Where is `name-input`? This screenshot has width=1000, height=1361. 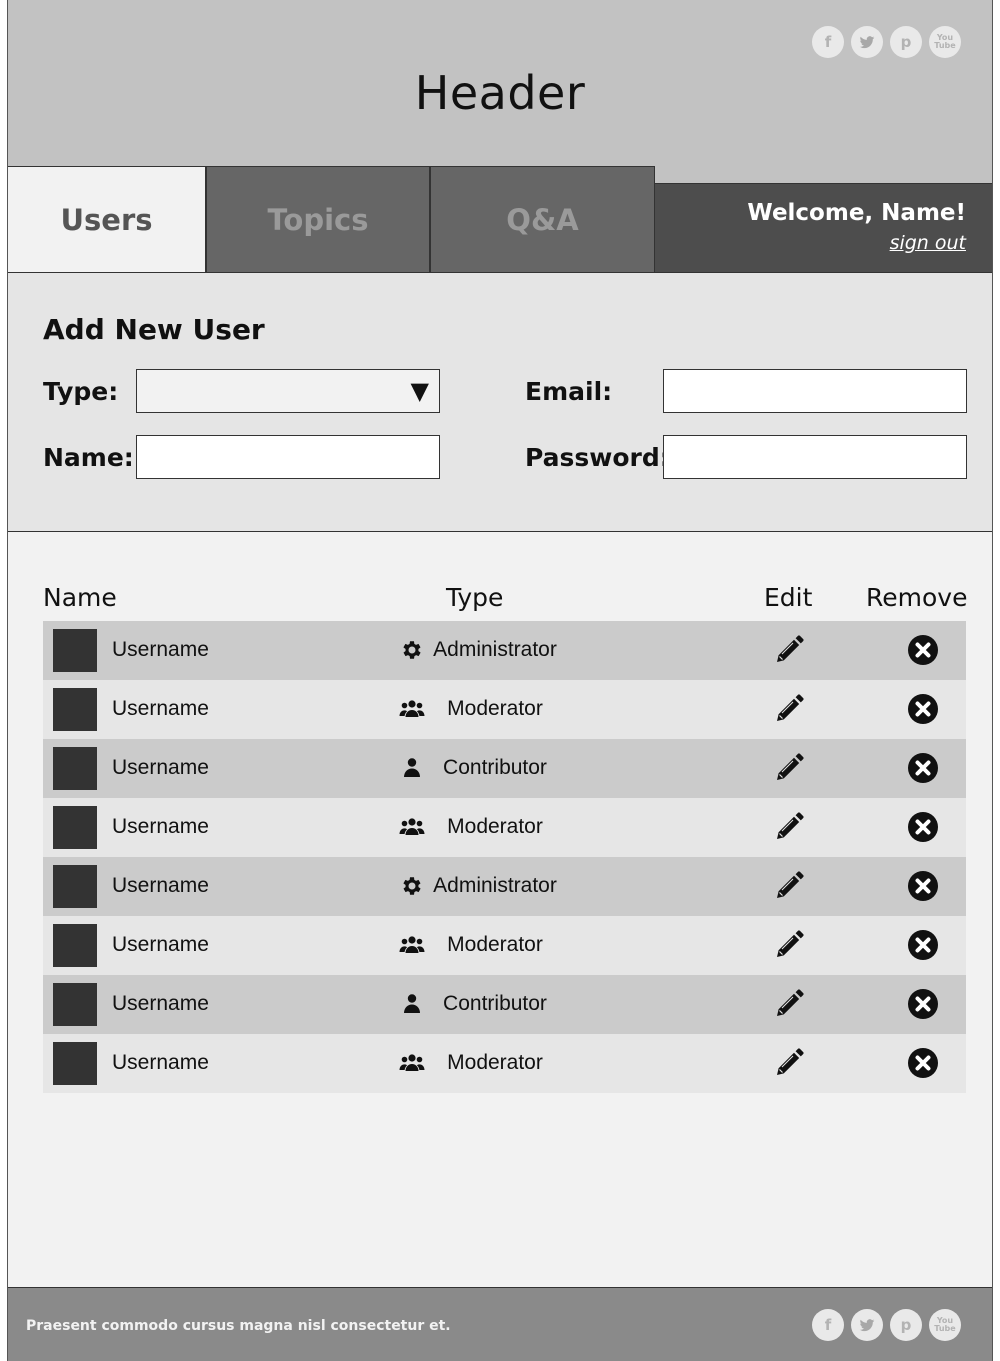 name-input is located at coordinates (288, 457).